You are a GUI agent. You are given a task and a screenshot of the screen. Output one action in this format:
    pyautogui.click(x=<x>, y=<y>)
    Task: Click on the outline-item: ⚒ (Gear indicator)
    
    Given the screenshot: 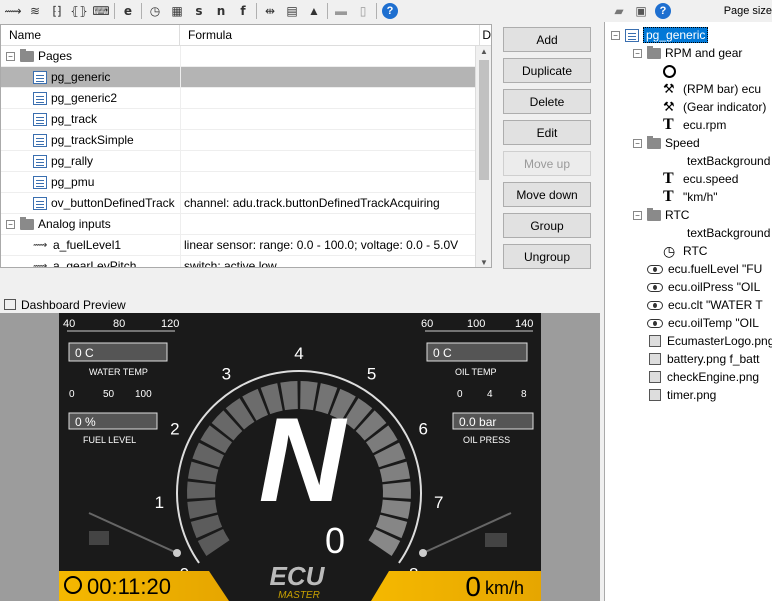 What is the action you would take?
    pyautogui.click(x=714, y=107)
    